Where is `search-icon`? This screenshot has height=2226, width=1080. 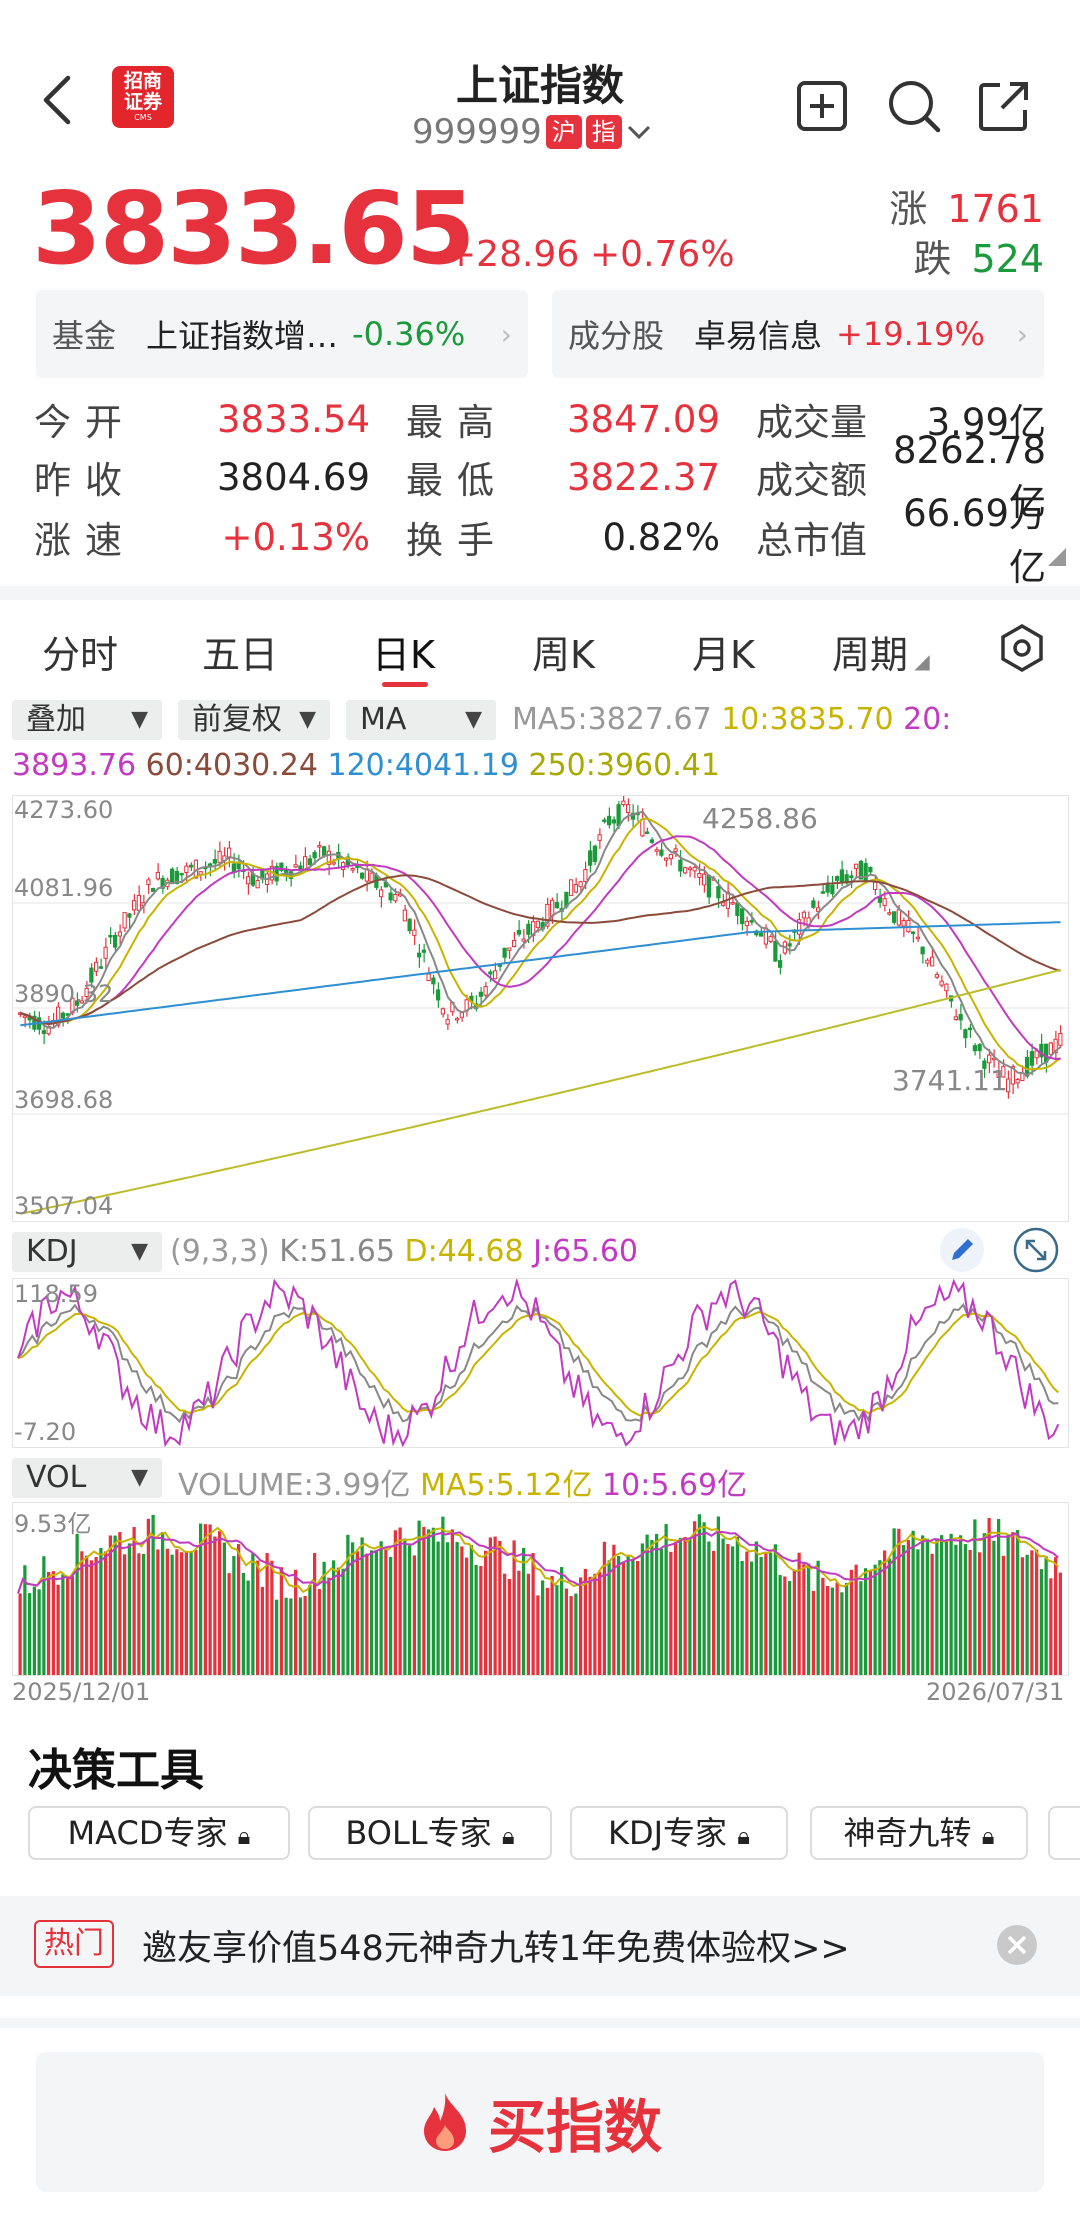
search-icon is located at coordinates (914, 106).